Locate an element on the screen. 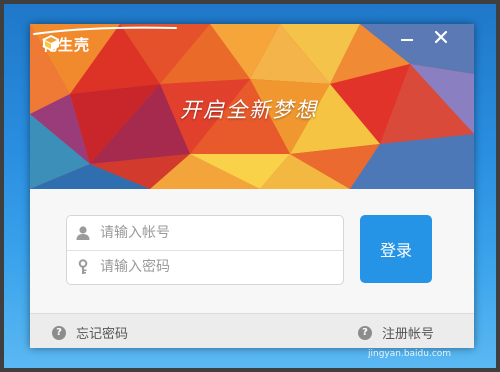 The image size is (500, 372). footer-bar: ? 忘记密码 ? 注册帐号 is located at coordinates (252, 330).